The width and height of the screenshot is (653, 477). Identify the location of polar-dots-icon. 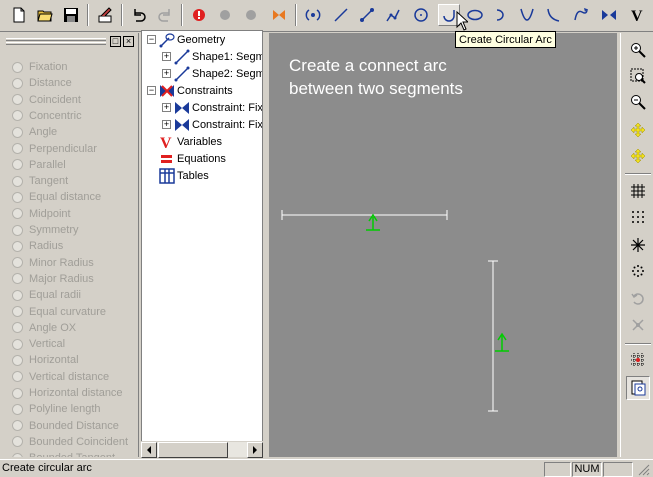
(638, 271).